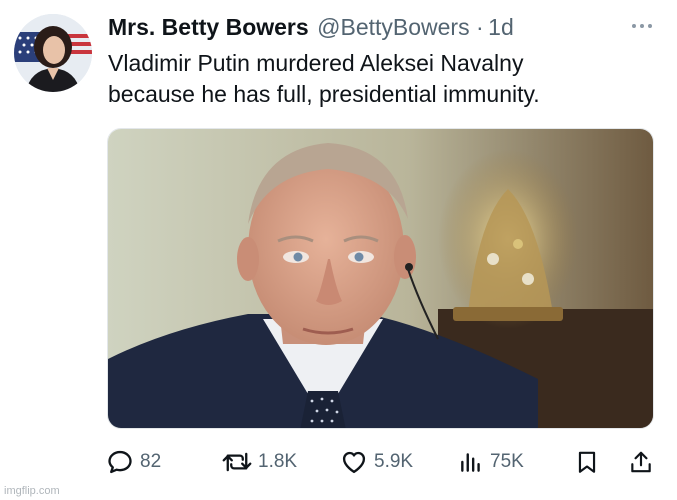 The height and width of the screenshot is (500, 677). I want to click on tweet-text-line: Vladimir Putin murdered Aleksei Navalny, so click(316, 63).